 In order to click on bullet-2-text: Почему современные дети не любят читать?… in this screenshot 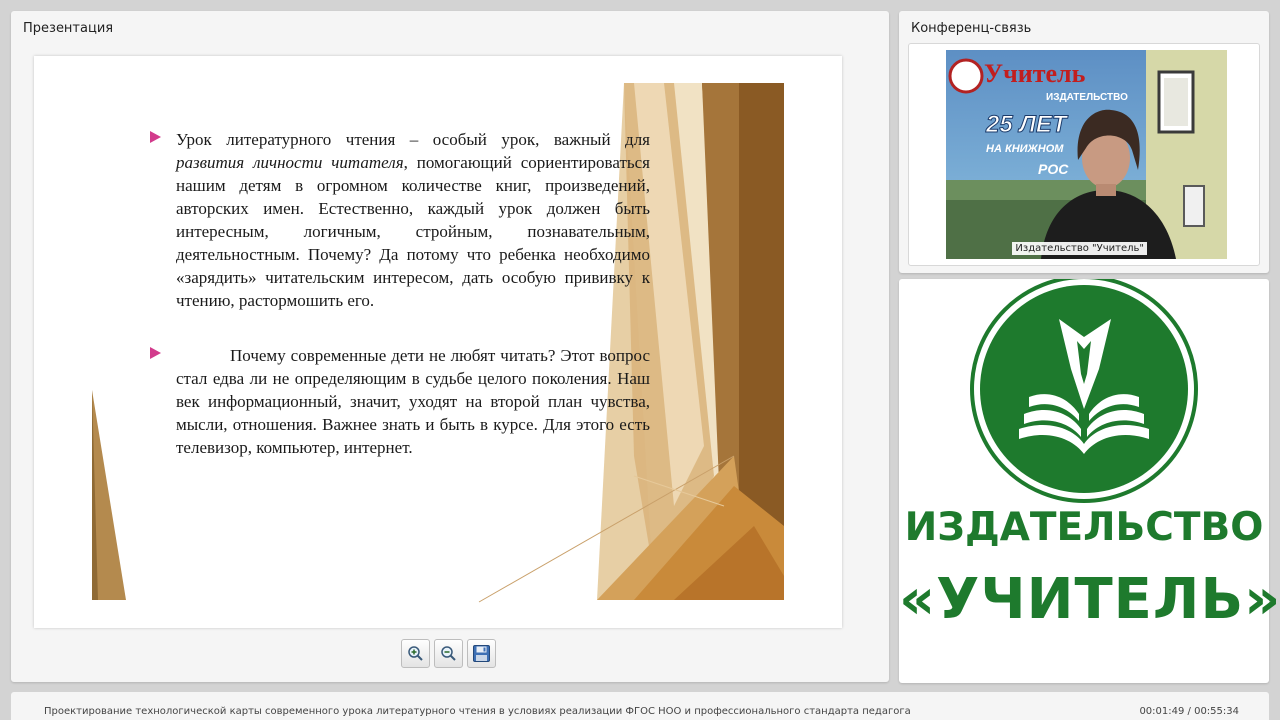, I will do `click(413, 401)`.